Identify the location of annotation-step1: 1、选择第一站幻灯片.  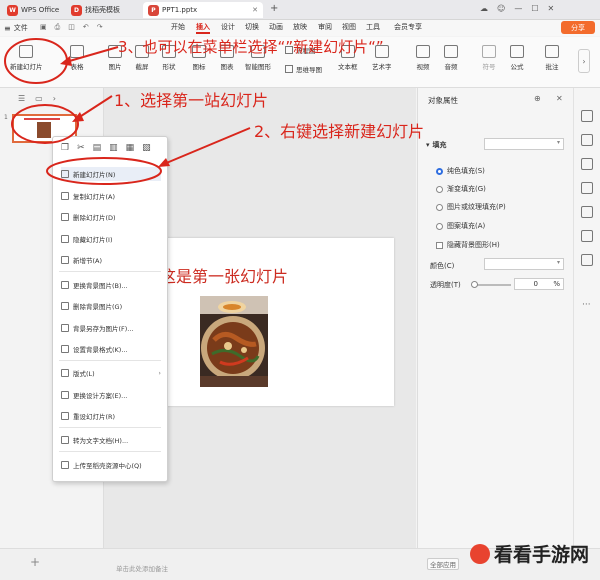
(191, 100).